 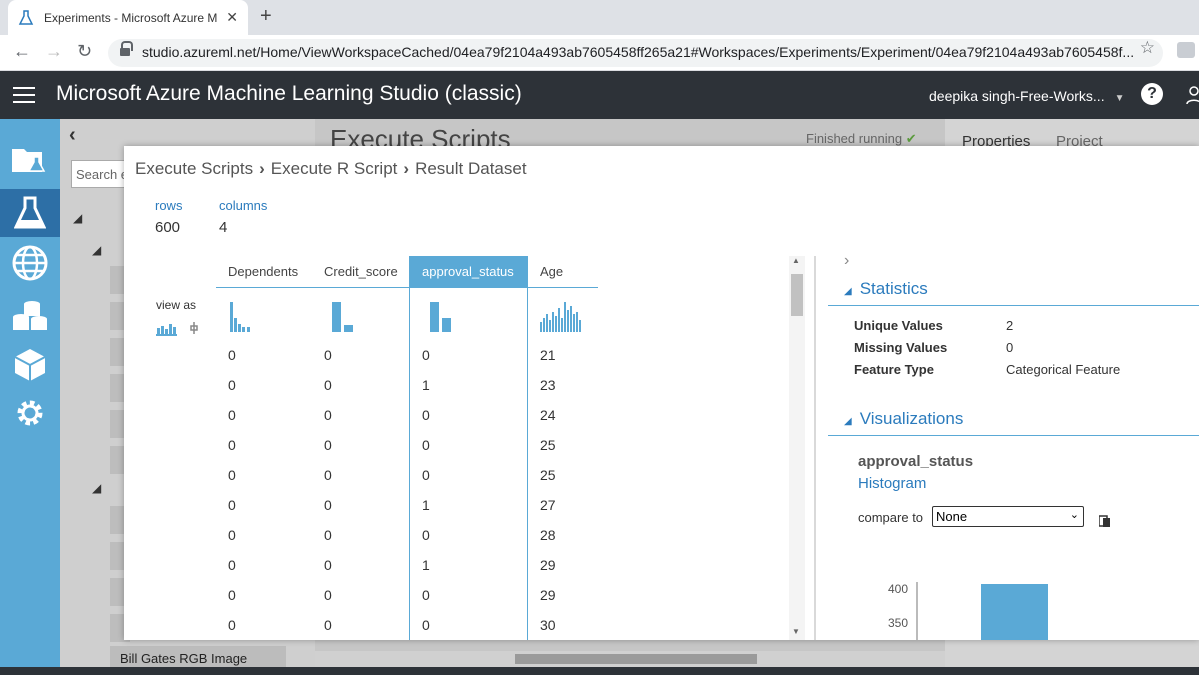 I want to click on y-tick-label: 350, so click(x=898, y=623).